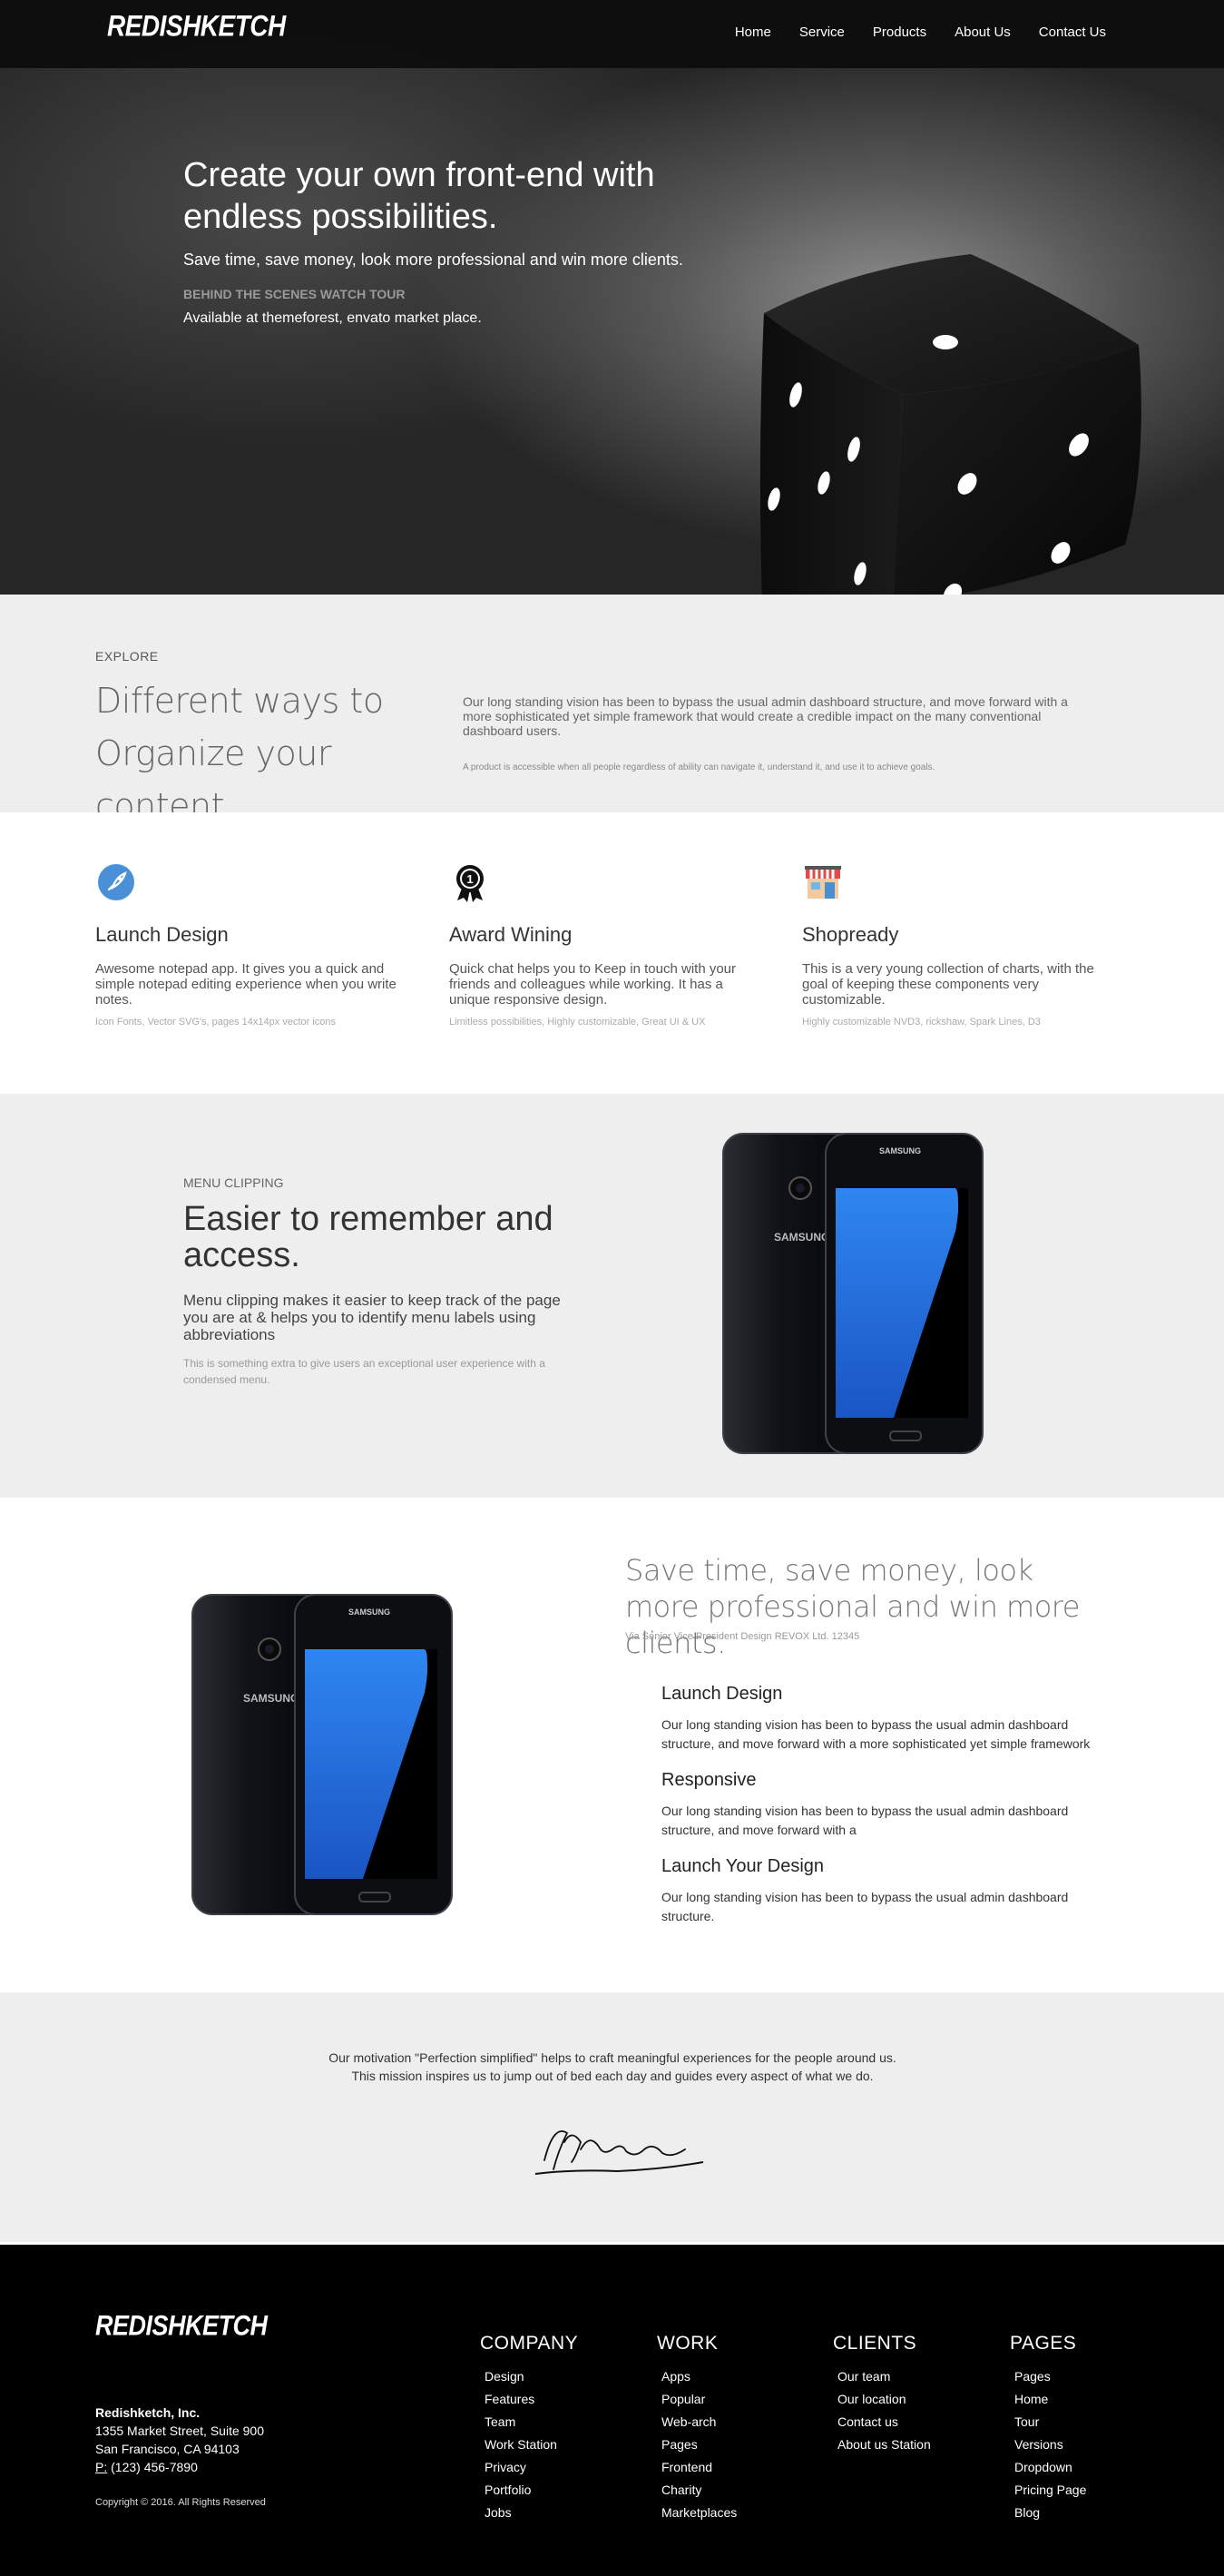  Describe the element at coordinates (823, 882) in the screenshot. I see `shop-icon` at that location.